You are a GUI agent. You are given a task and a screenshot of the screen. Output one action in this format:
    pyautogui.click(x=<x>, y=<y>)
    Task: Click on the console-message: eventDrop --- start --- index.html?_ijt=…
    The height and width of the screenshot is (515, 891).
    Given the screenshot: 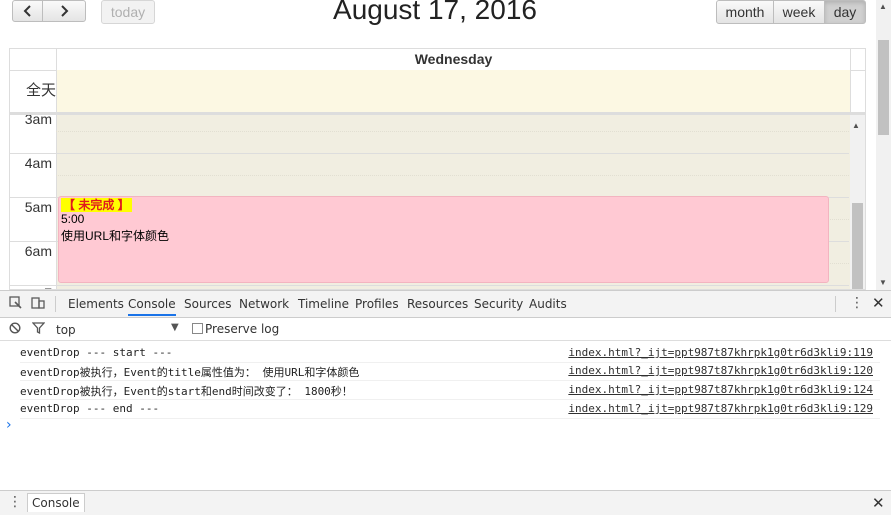 What is the action you would take?
    pyautogui.click(x=450, y=353)
    